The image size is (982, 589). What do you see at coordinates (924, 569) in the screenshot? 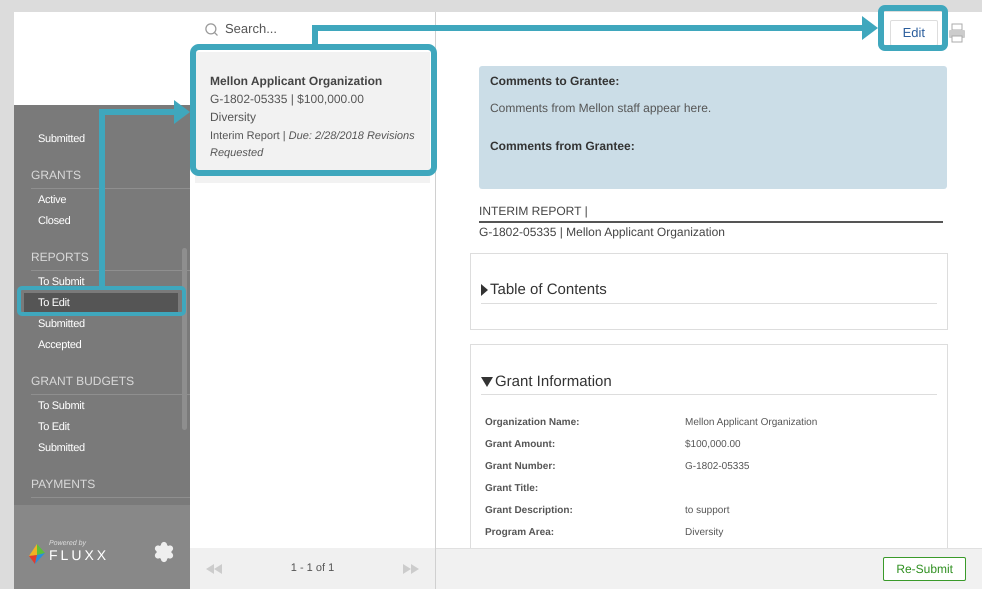
I see `resubmit-button: Re-Submit` at bounding box center [924, 569].